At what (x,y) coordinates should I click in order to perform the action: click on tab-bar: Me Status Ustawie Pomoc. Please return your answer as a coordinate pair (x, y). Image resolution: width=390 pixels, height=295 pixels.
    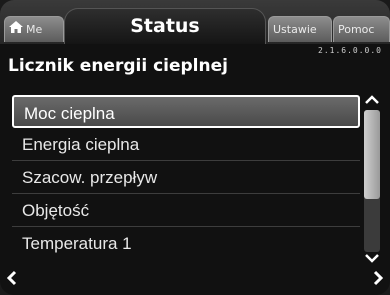
    Looking at the image, I should click on (195, 22).